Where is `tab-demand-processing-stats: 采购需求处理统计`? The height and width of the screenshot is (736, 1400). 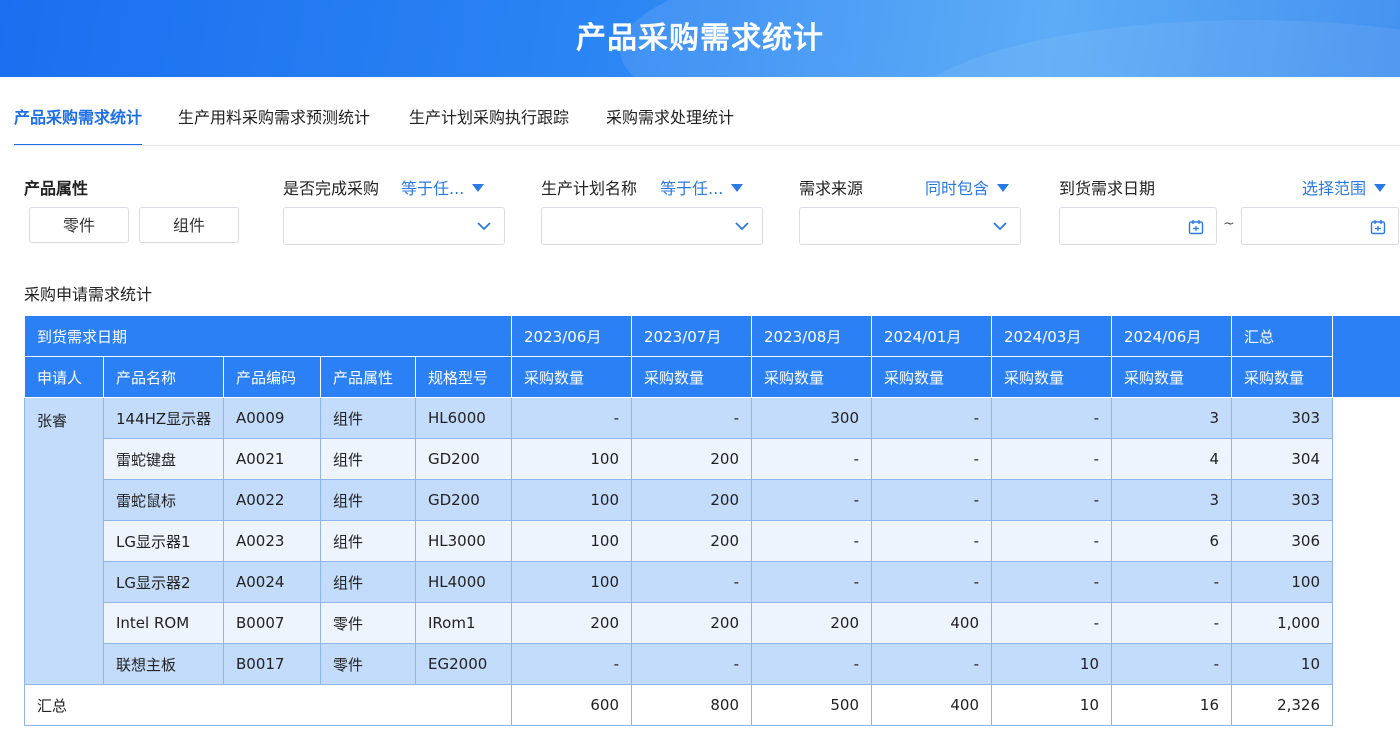
tab-demand-processing-stats: 采购需求处理统计 is located at coordinates (670, 122).